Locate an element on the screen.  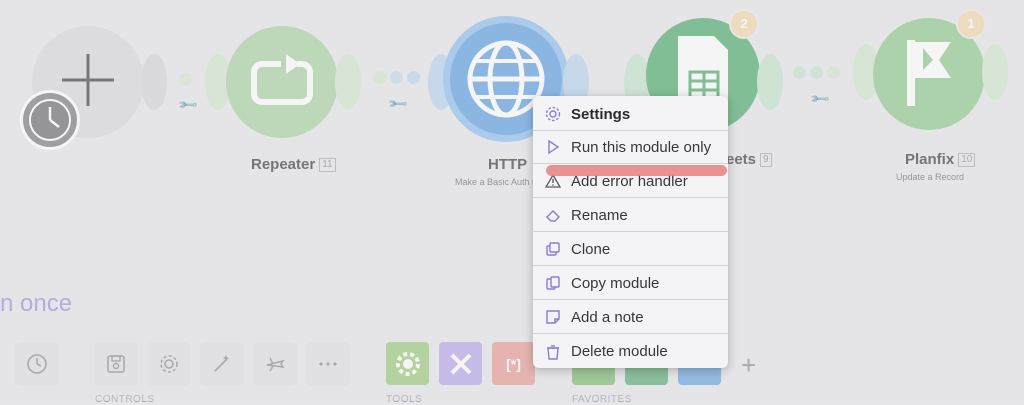
menu-item-label: Clone is located at coordinates (591, 249).